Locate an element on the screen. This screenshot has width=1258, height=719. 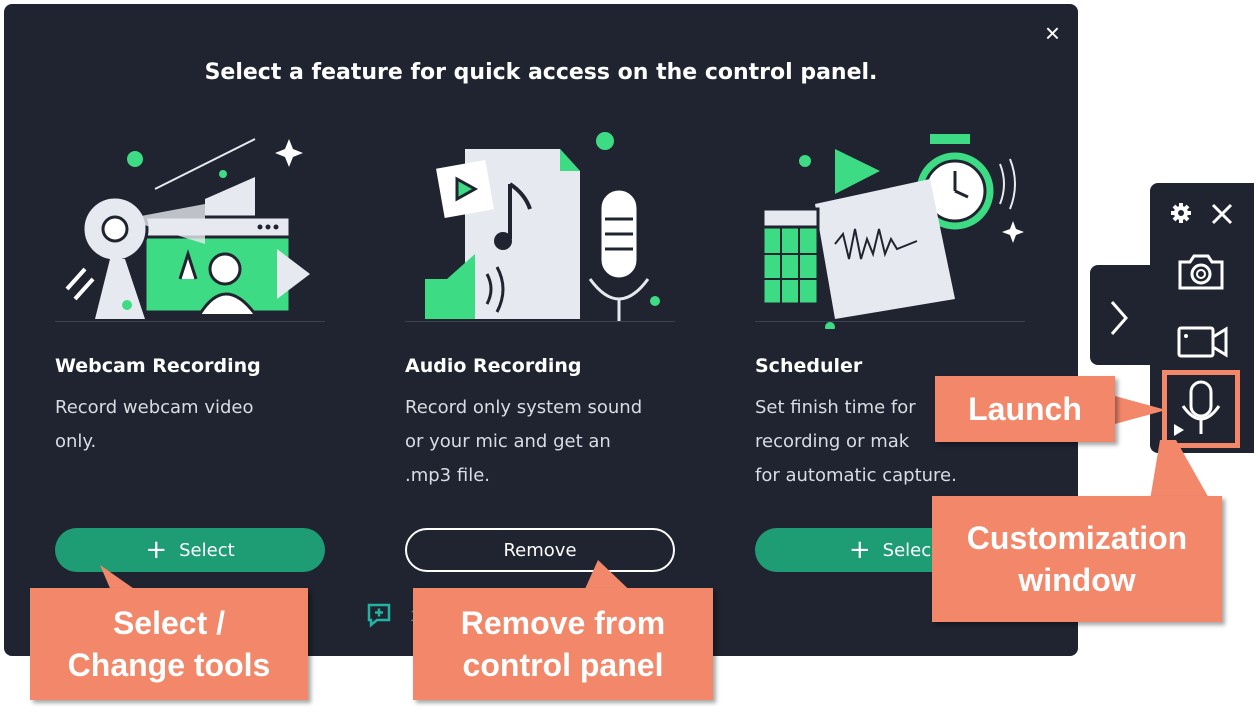
callout-select-change: Select / Change tools is located at coordinates (169, 644).